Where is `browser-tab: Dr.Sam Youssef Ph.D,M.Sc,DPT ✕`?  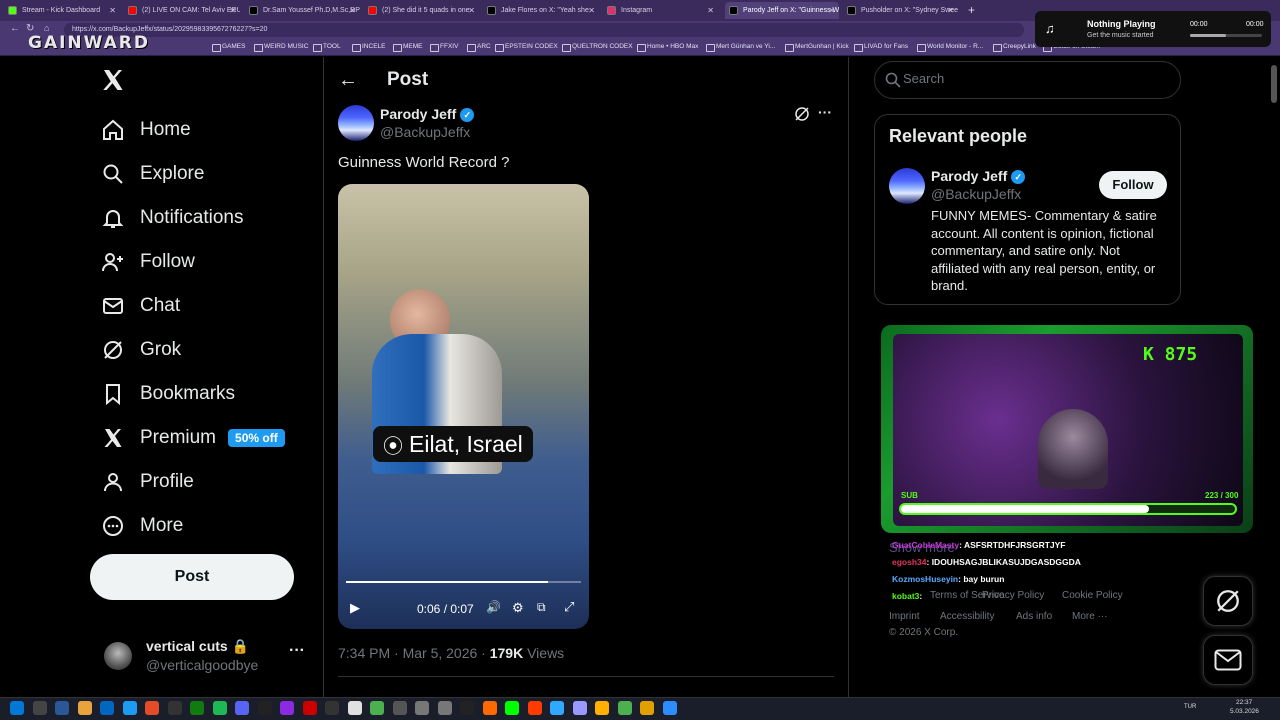 browser-tab: Dr.Sam Youssef Ph.D,M.Sc,DPT ✕ is located at coordinates (302, 10).